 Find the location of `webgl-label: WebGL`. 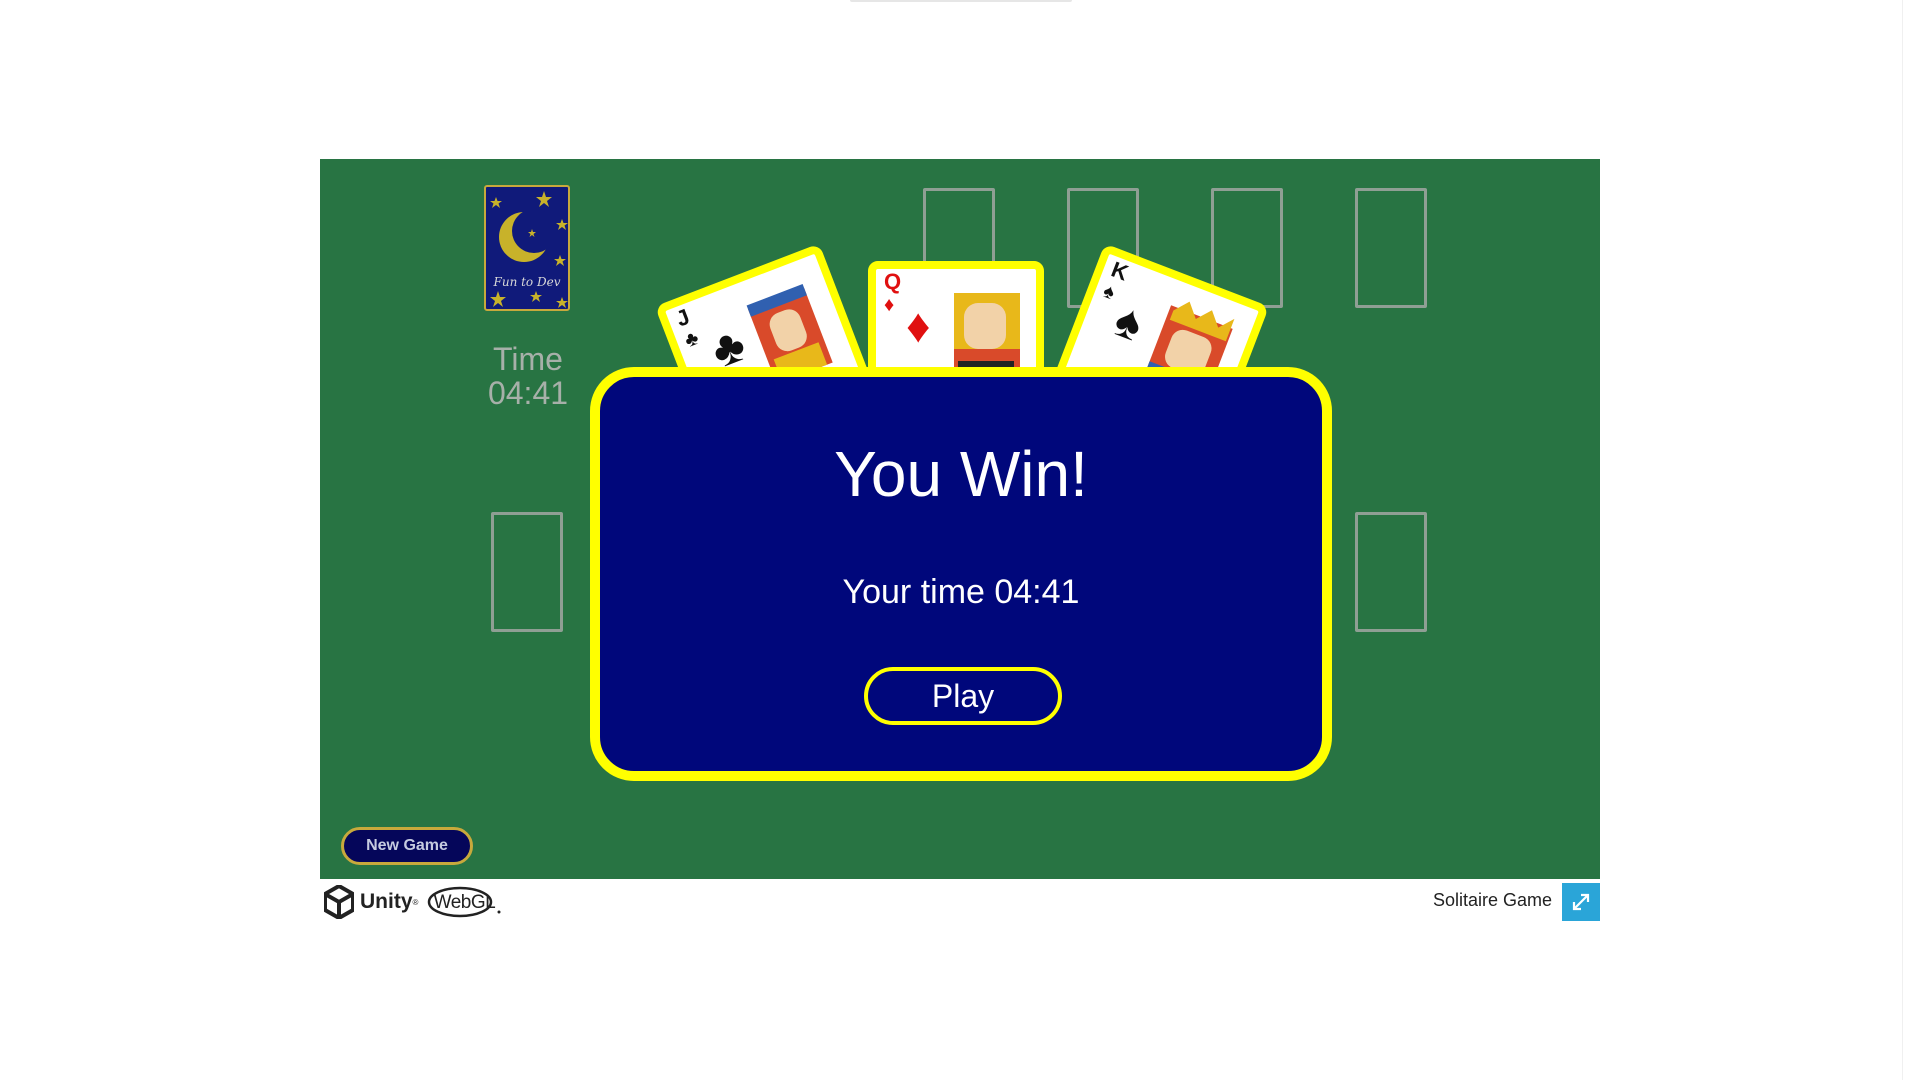

webgl-label: WebGL is located at coordinates (464, 902).